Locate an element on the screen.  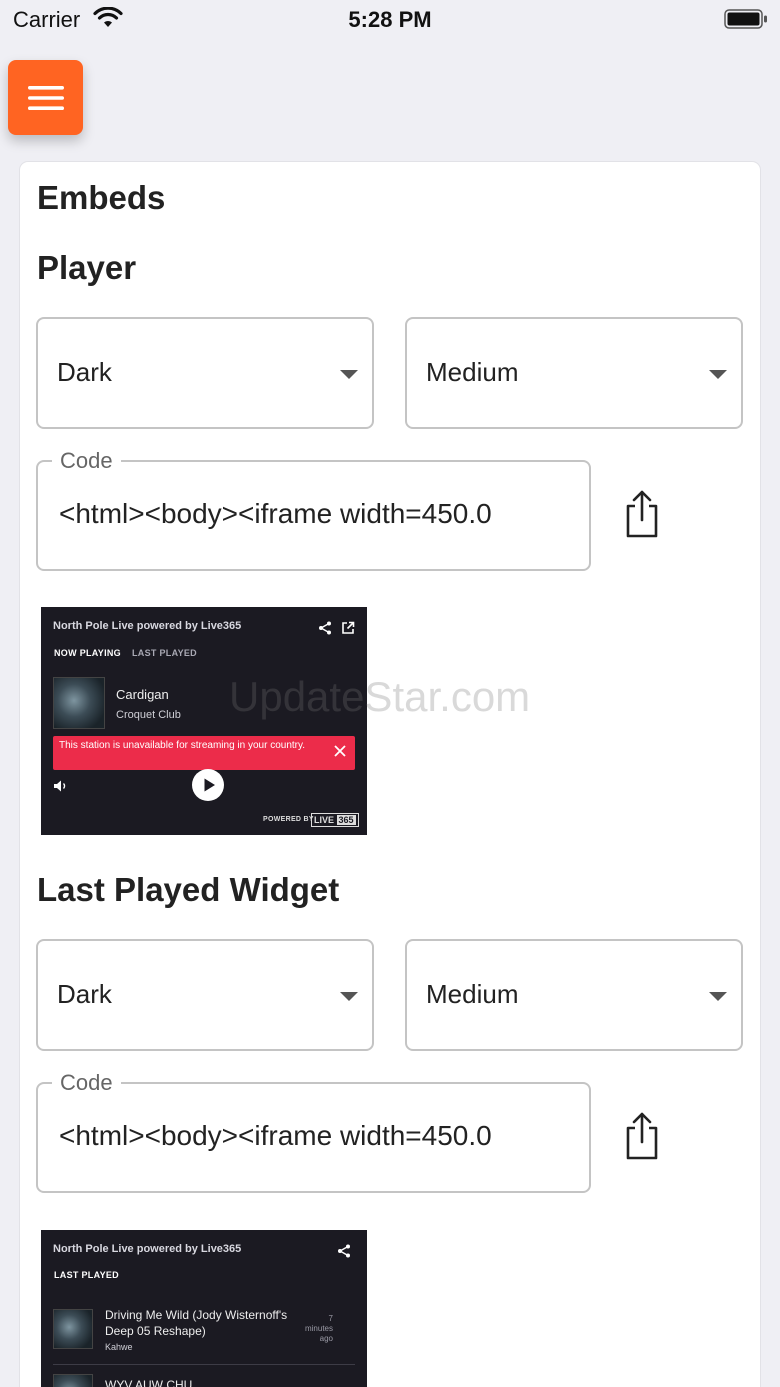
volume-icon is located at coordinates (61, 786).